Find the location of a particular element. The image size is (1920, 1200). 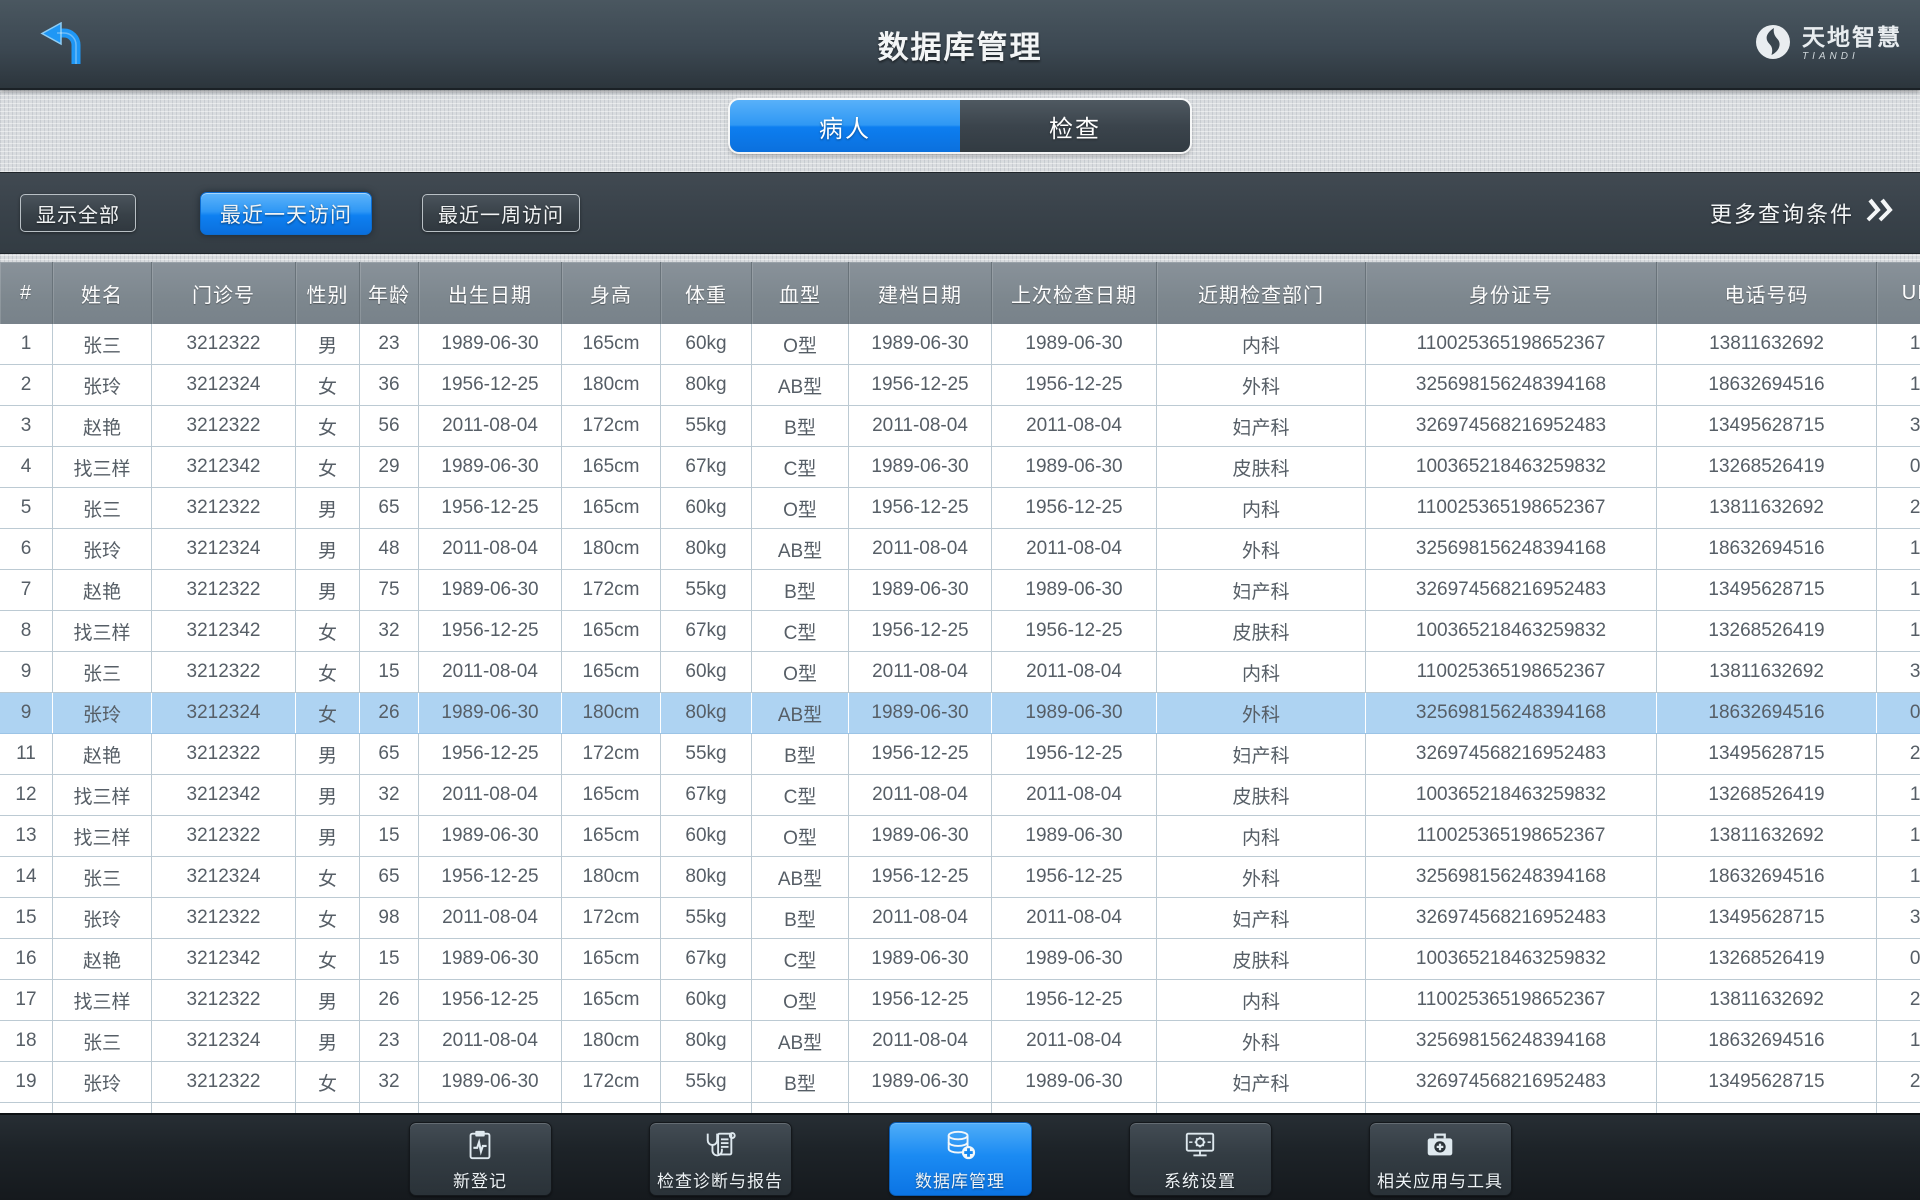

column-header: 血型 is located at coordinates (800, 293).